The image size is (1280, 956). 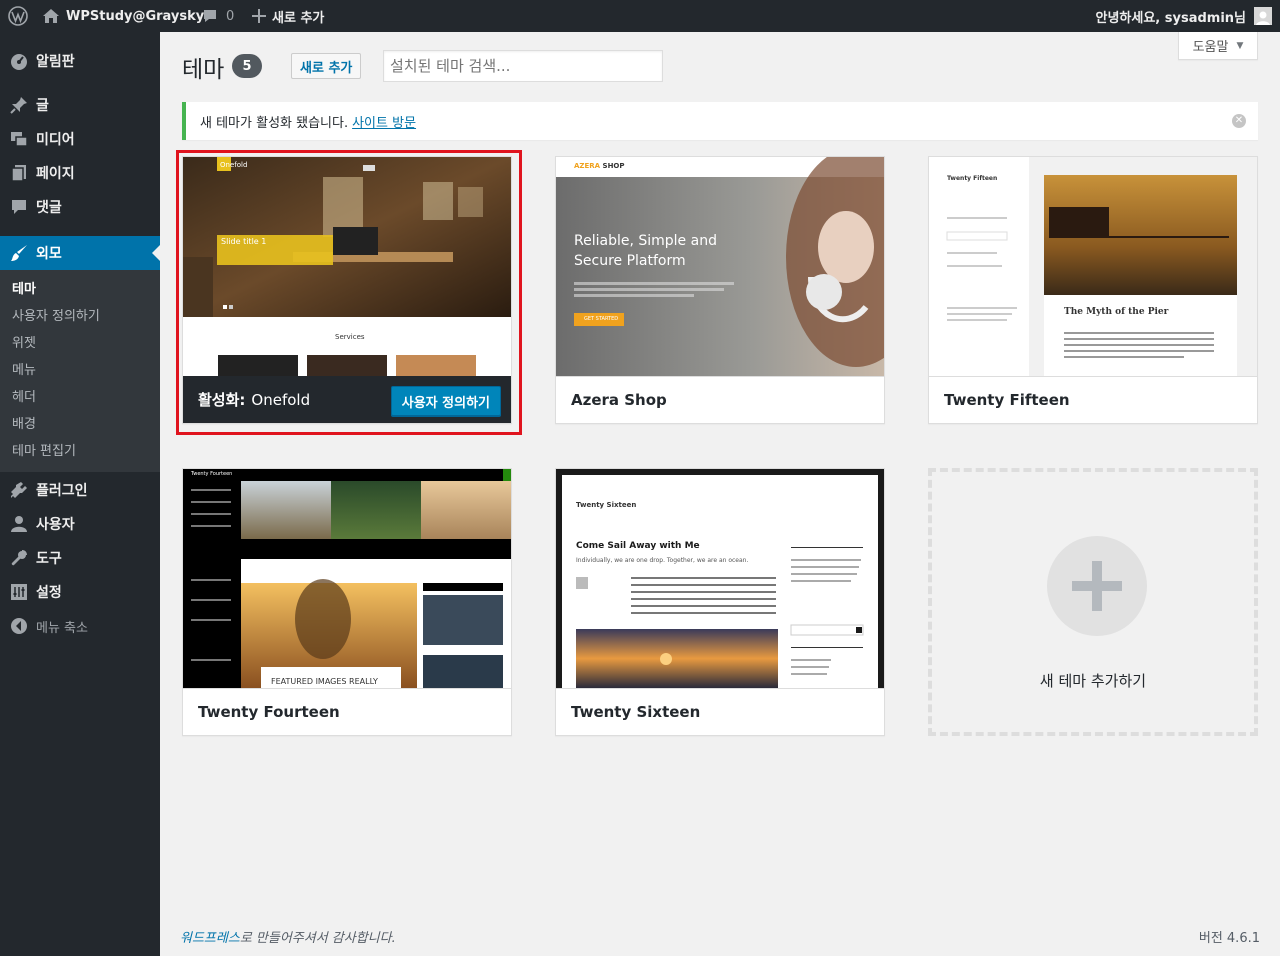 I want to click on submenu-background: 배경, so click(x=24, y=422).